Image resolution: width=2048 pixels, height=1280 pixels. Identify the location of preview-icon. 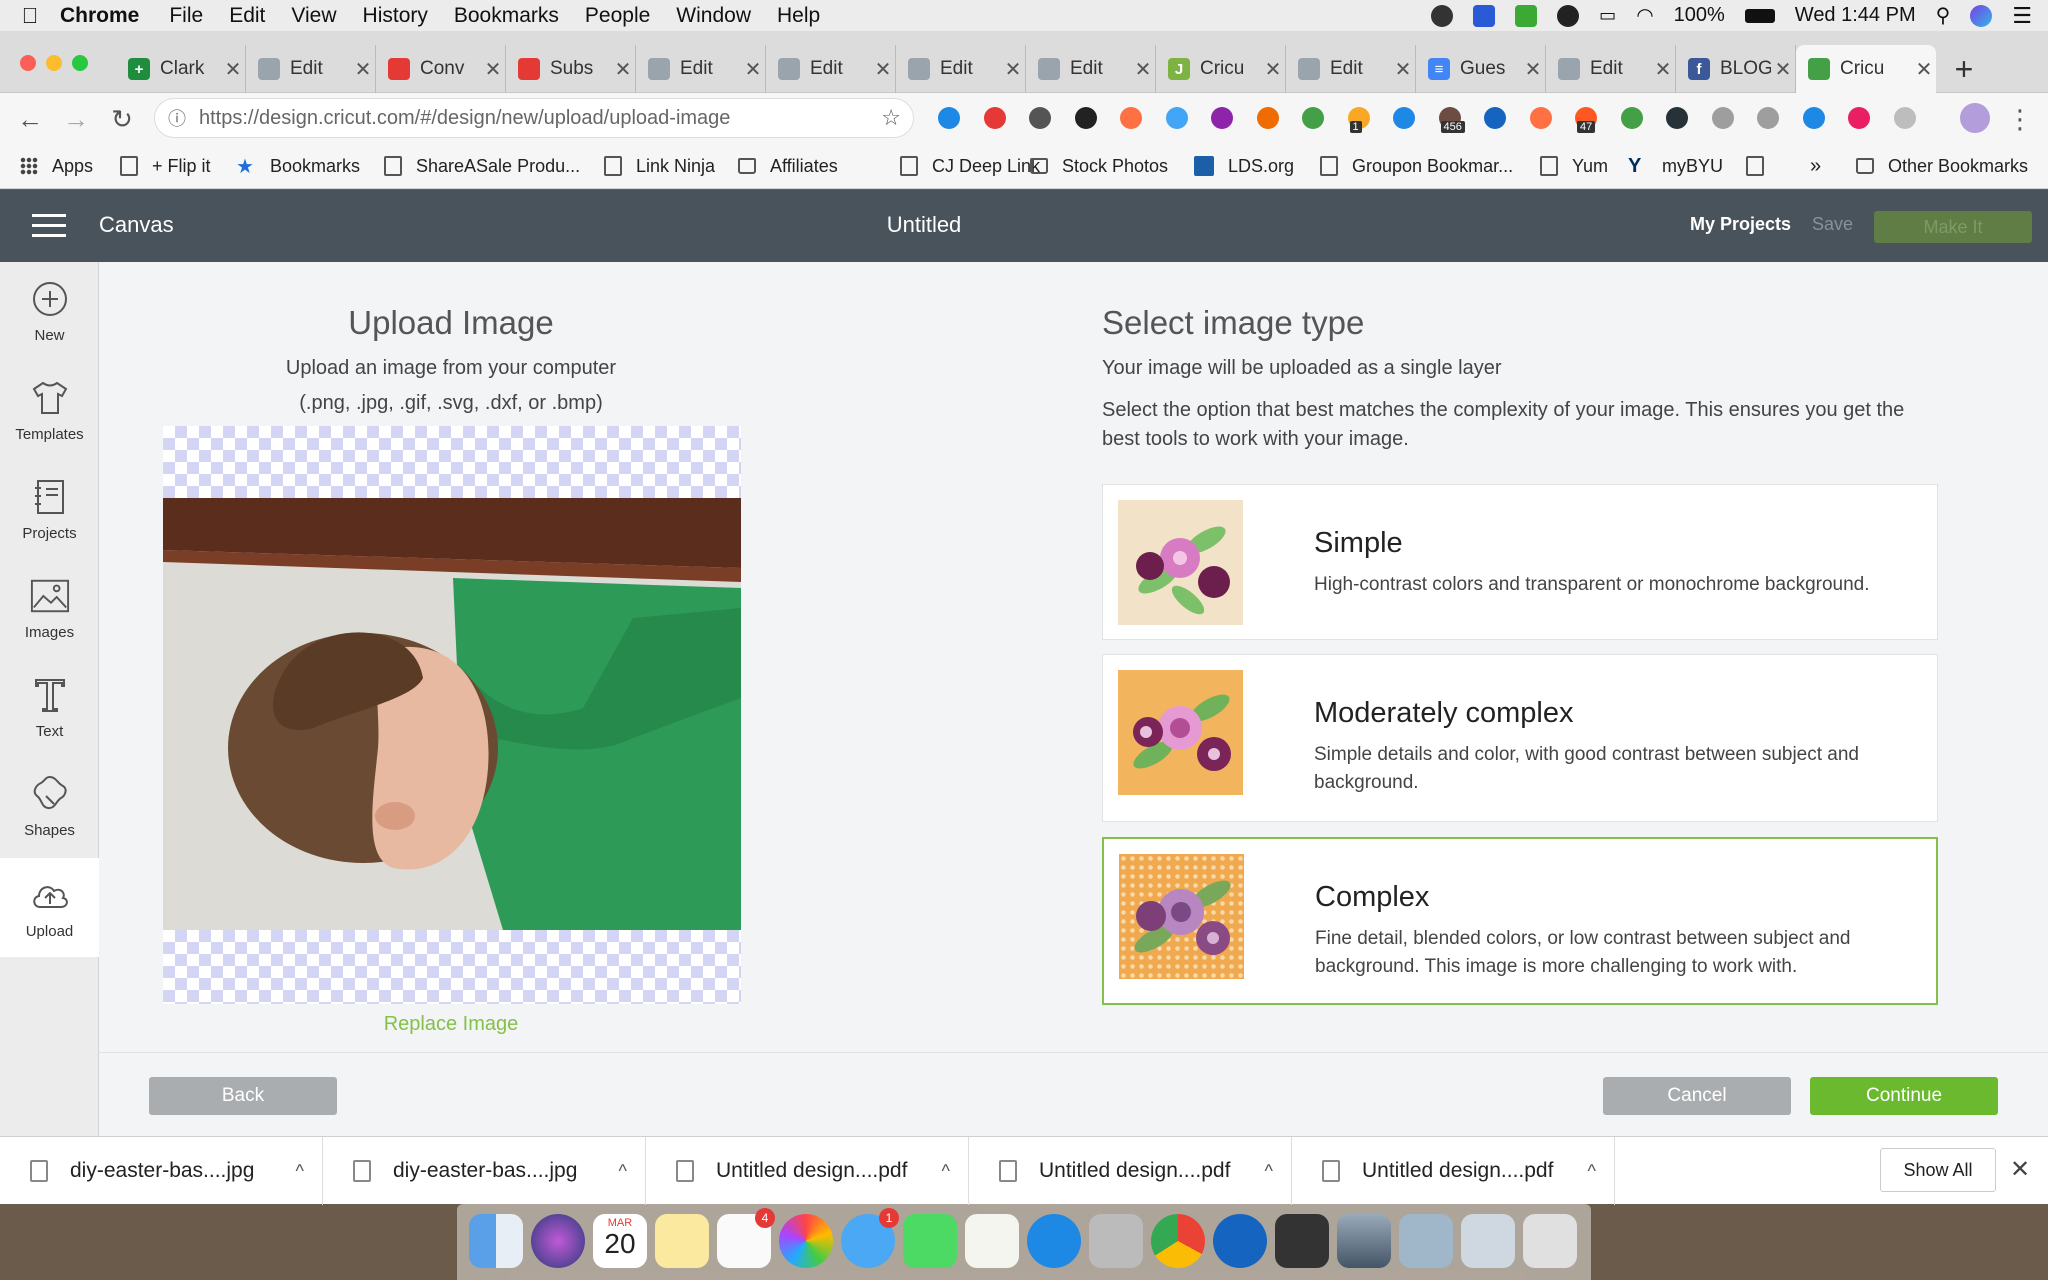
(1426, 1241).